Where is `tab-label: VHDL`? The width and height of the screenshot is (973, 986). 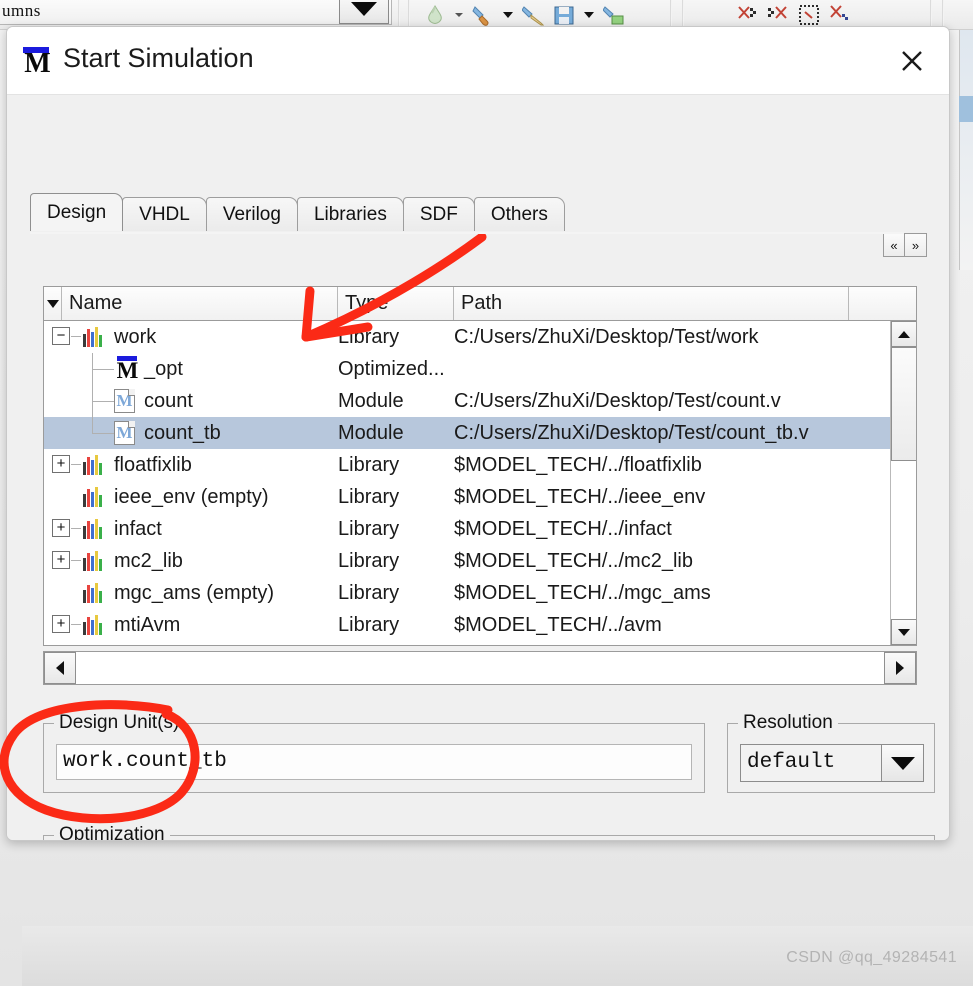
tab-label: VHDL is located at coordinates (164, 214).